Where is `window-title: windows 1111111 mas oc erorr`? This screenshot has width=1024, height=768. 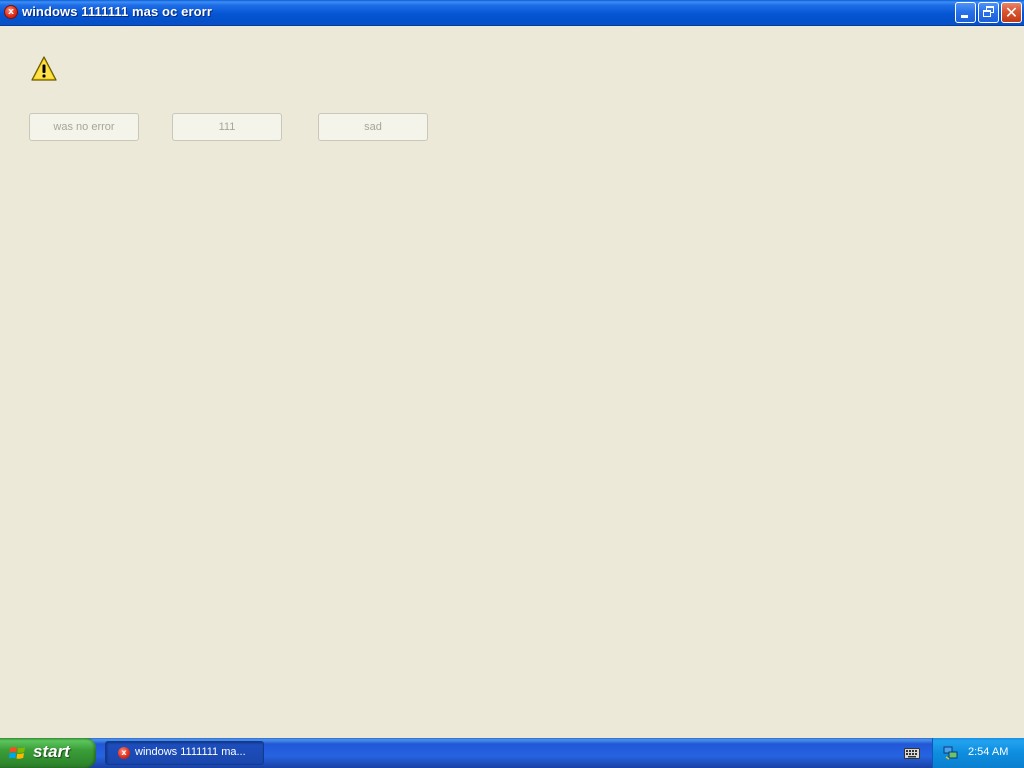
window-title: windows 1111111 mas oc erorr is located at coordinates (117, 11).